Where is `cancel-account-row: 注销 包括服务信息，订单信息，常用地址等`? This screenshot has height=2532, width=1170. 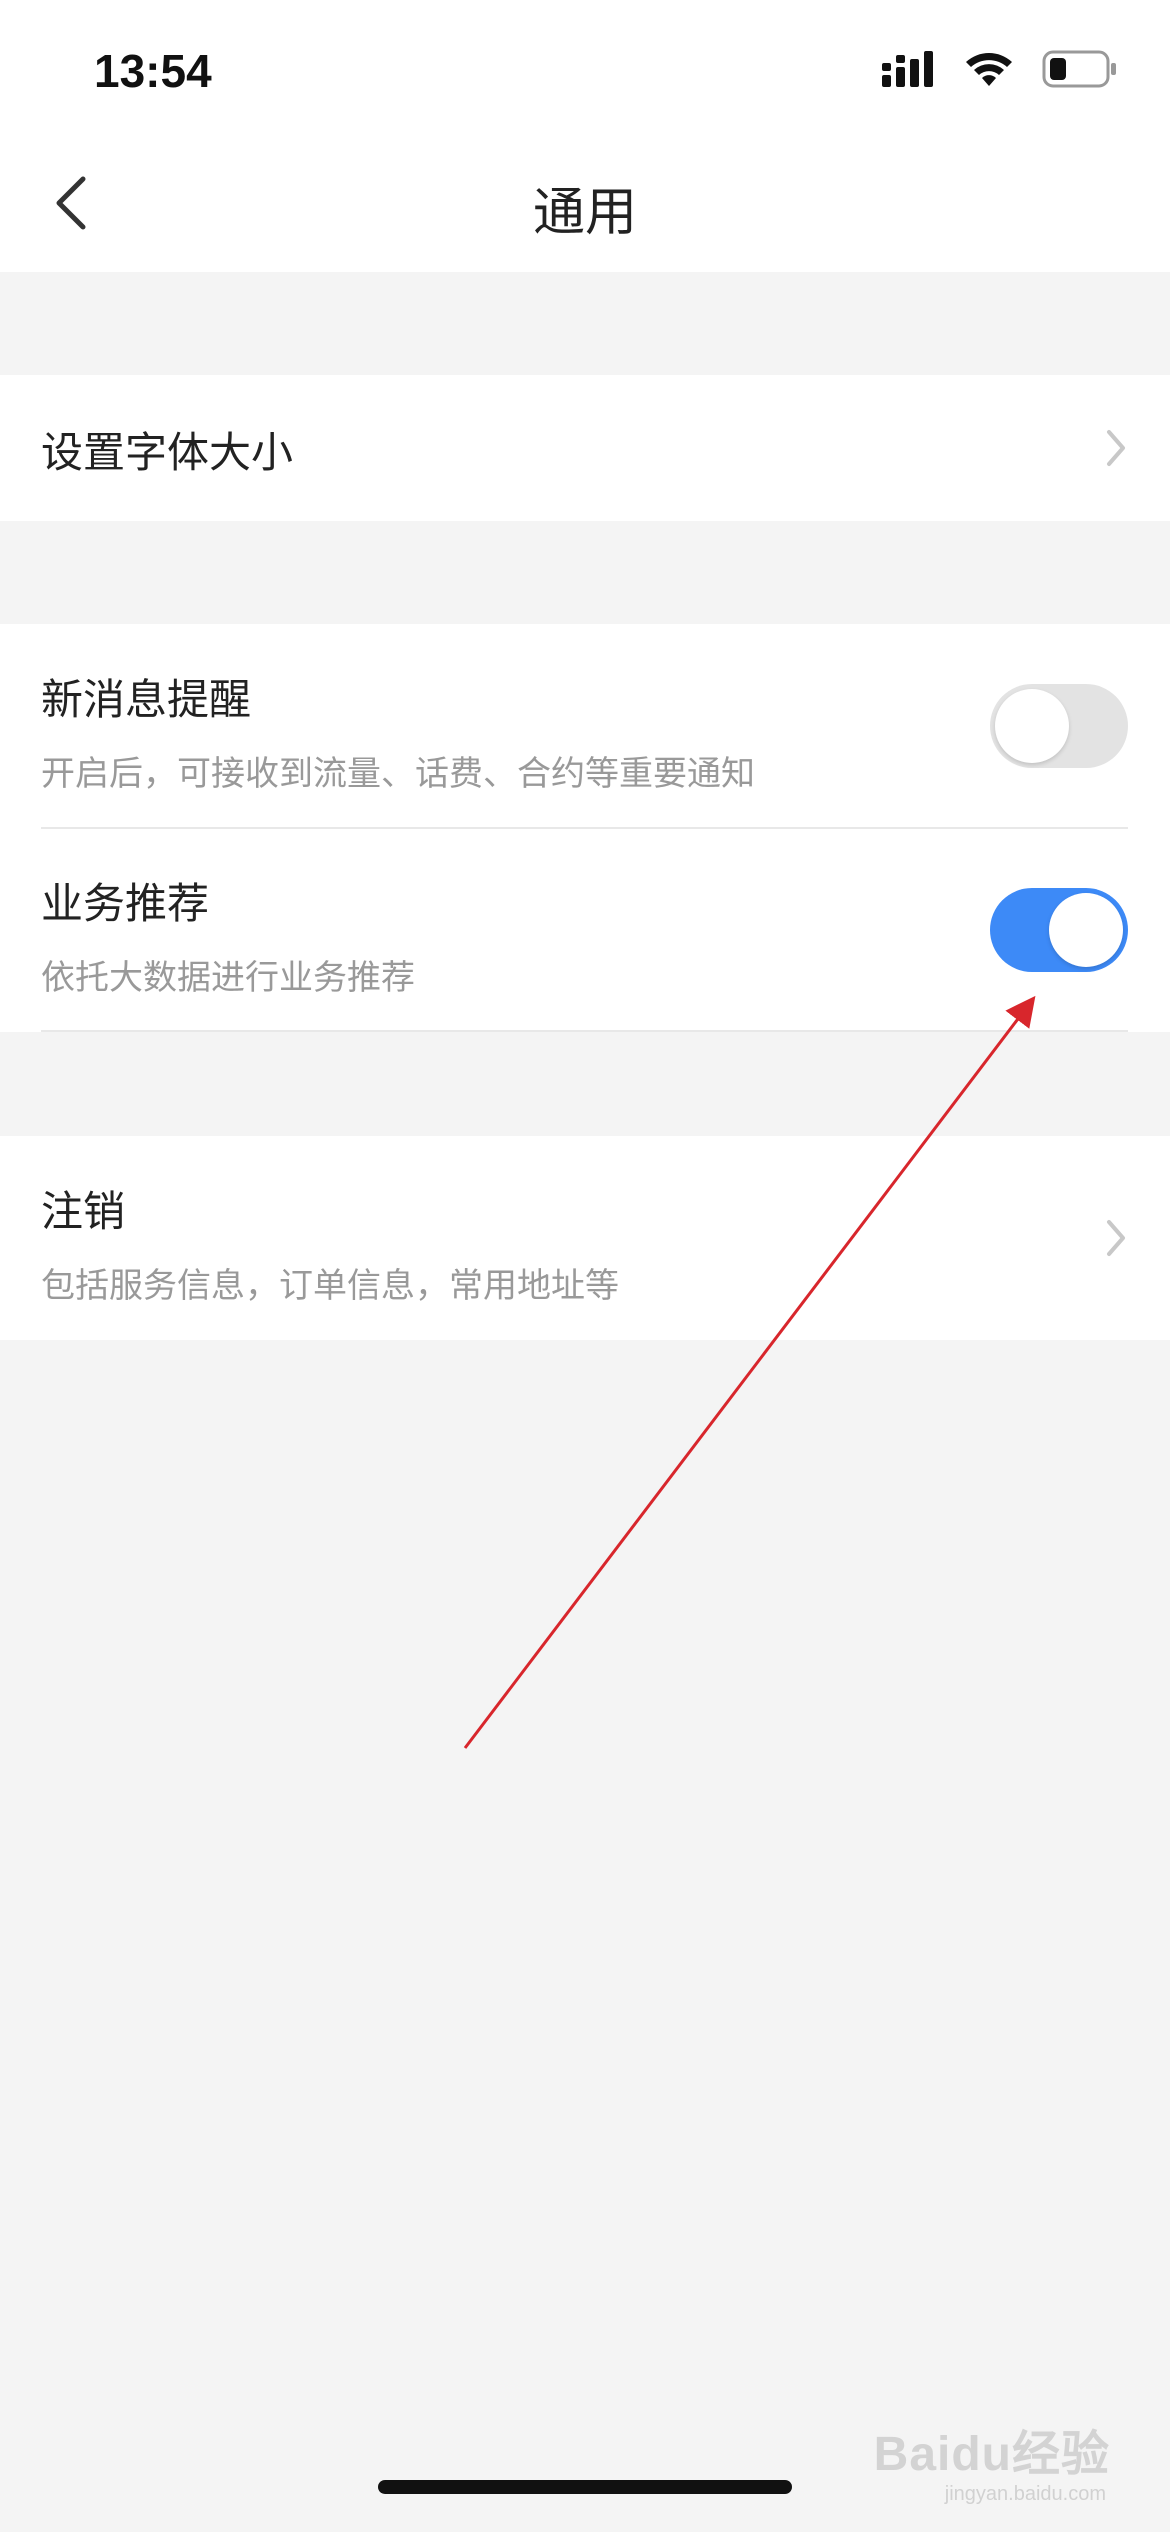
cancel-account-row: 注销 包括服务信息，订单信息，常用地址等 is located at coordinates (585, 1238).